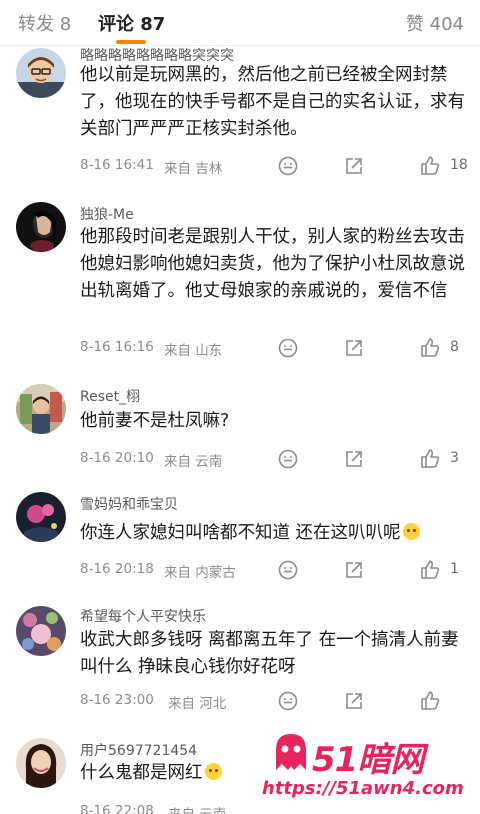 Image resolution: width=480 pixels, height=814 pixels. I want to click on comment-time: 8-16 23:00, so click(117, 700).